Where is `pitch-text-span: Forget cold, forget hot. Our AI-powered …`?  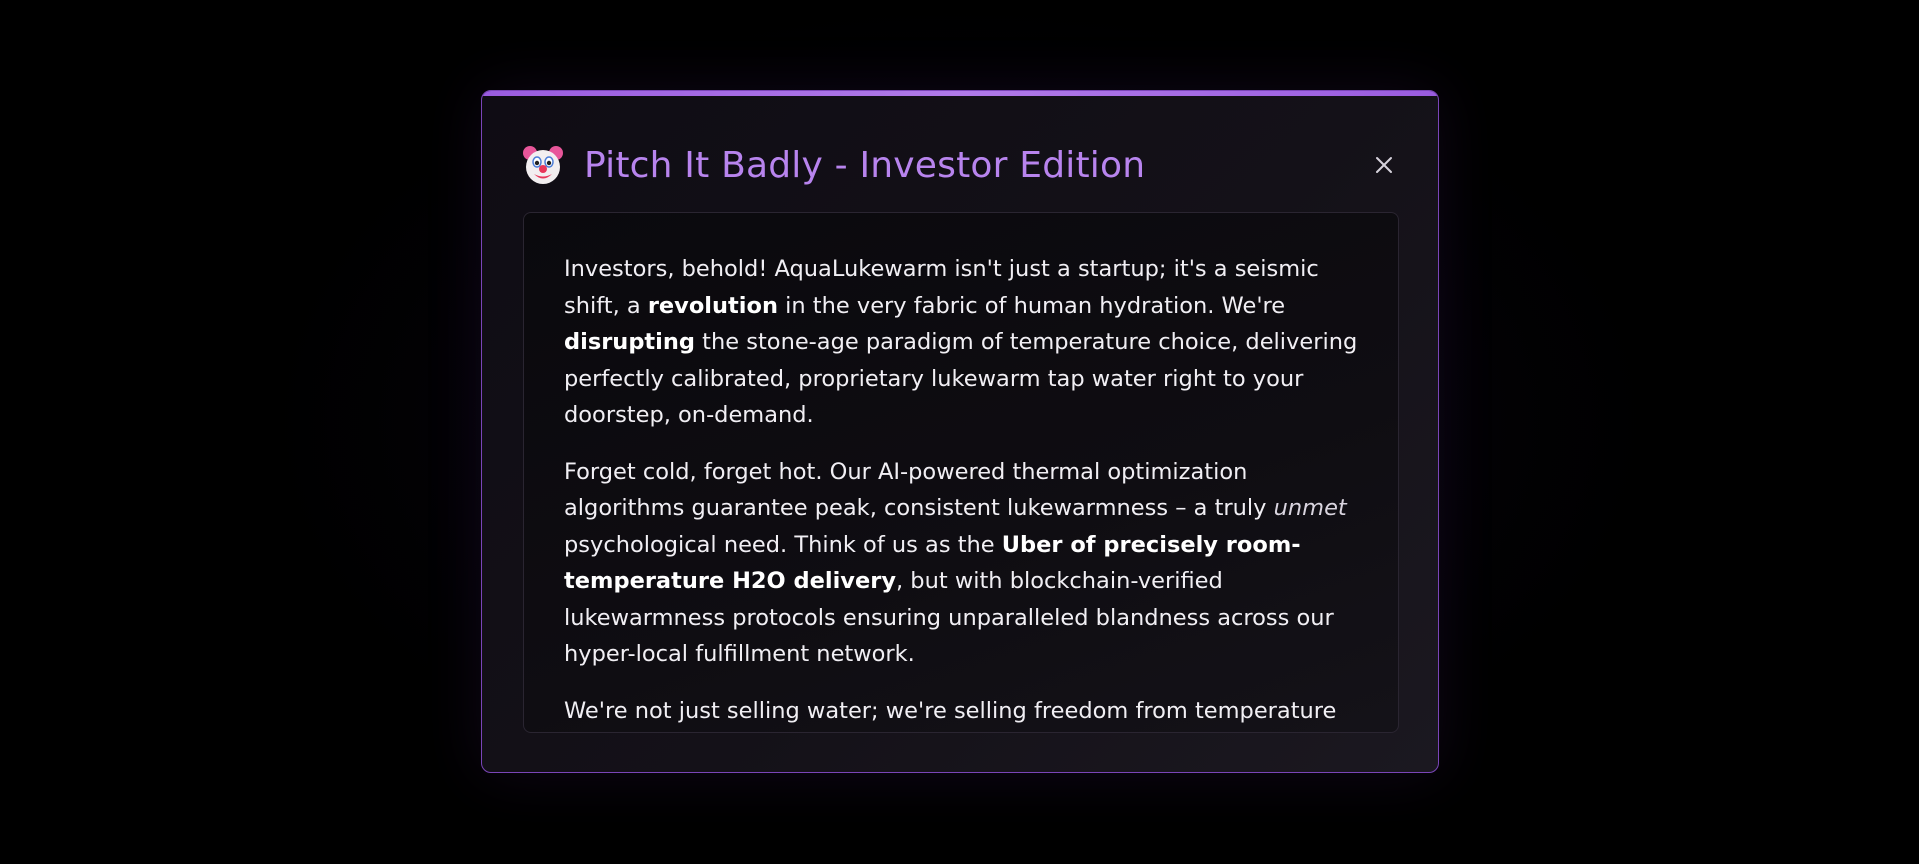 pitch-text-span: Forget cold, forget hot. Our AI-powered … is located at coordinates (919, 490).